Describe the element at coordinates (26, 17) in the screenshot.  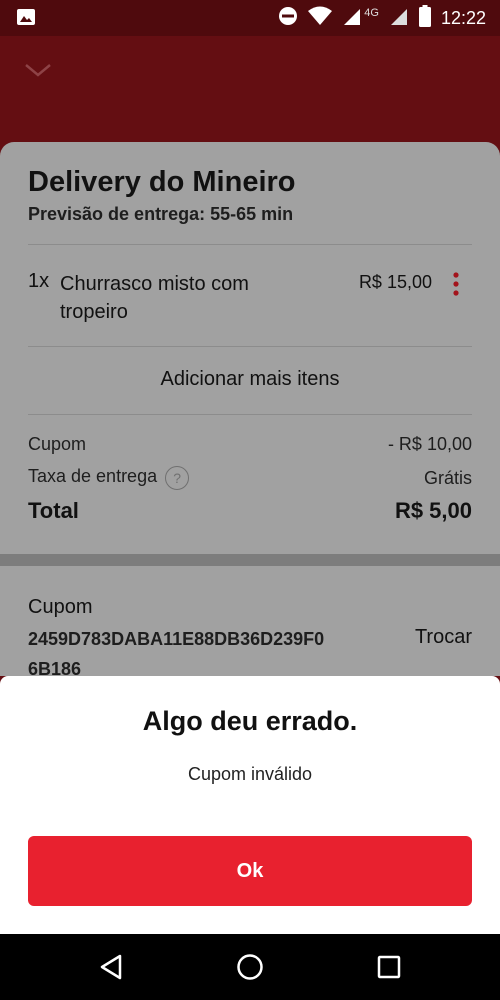
I see `image-icon` at that location.